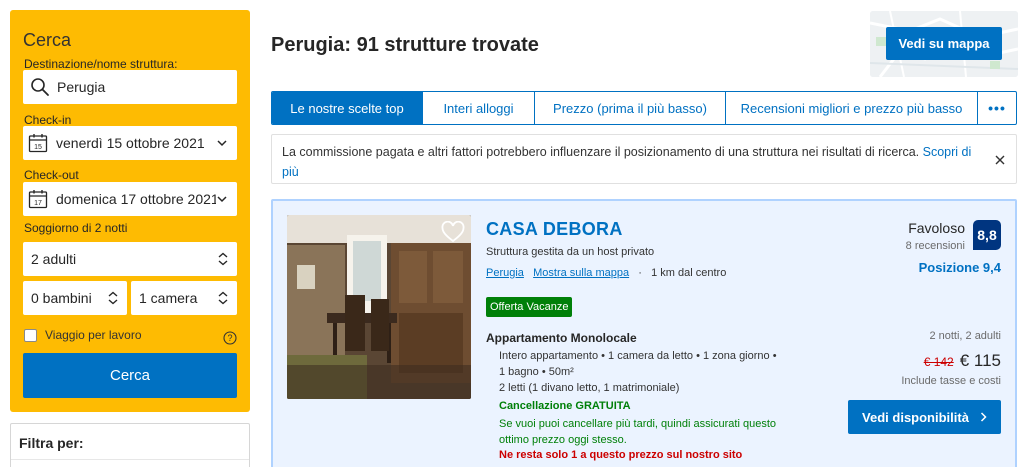 This screenshot has width=1024, height=467. Describe the element at coordinates (130, 445) in the screenshot. I see `filter-panel: Filtra per:` at that location.